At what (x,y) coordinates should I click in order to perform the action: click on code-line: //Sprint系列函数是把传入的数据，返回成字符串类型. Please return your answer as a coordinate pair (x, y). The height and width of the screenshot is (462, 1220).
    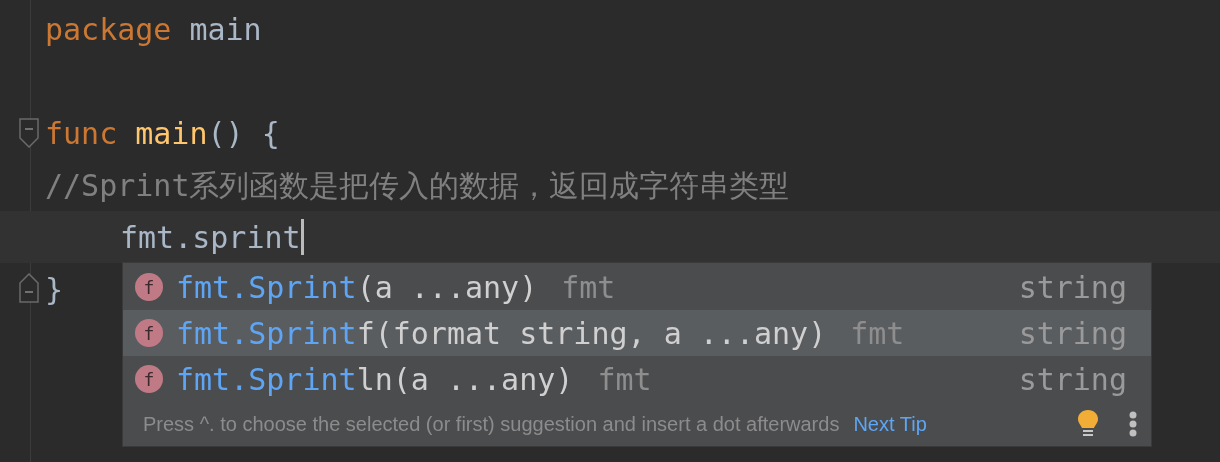
    Looking at the image, I should click on (417, 185).